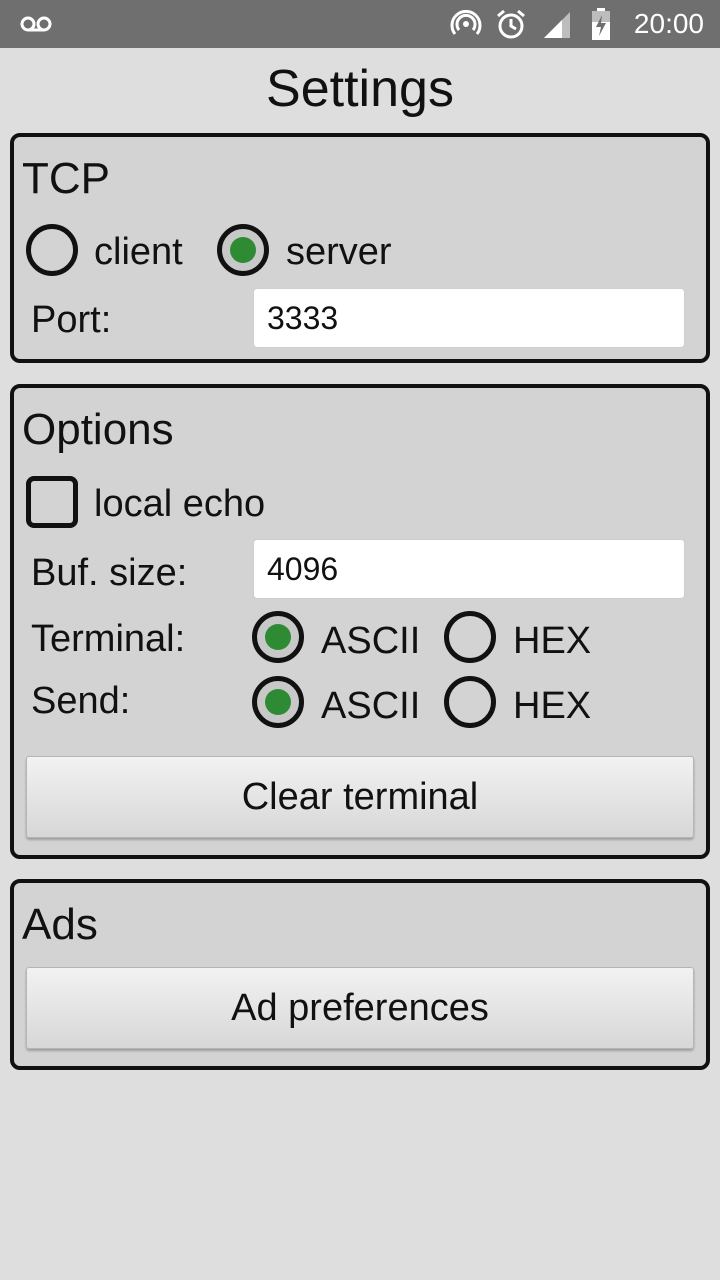 This screenshot has height=1280, width=720. What do you see at coordinates (601, 24) in the screenshot?
I see `battery-charging-icon` at bounding box center [601, 24].